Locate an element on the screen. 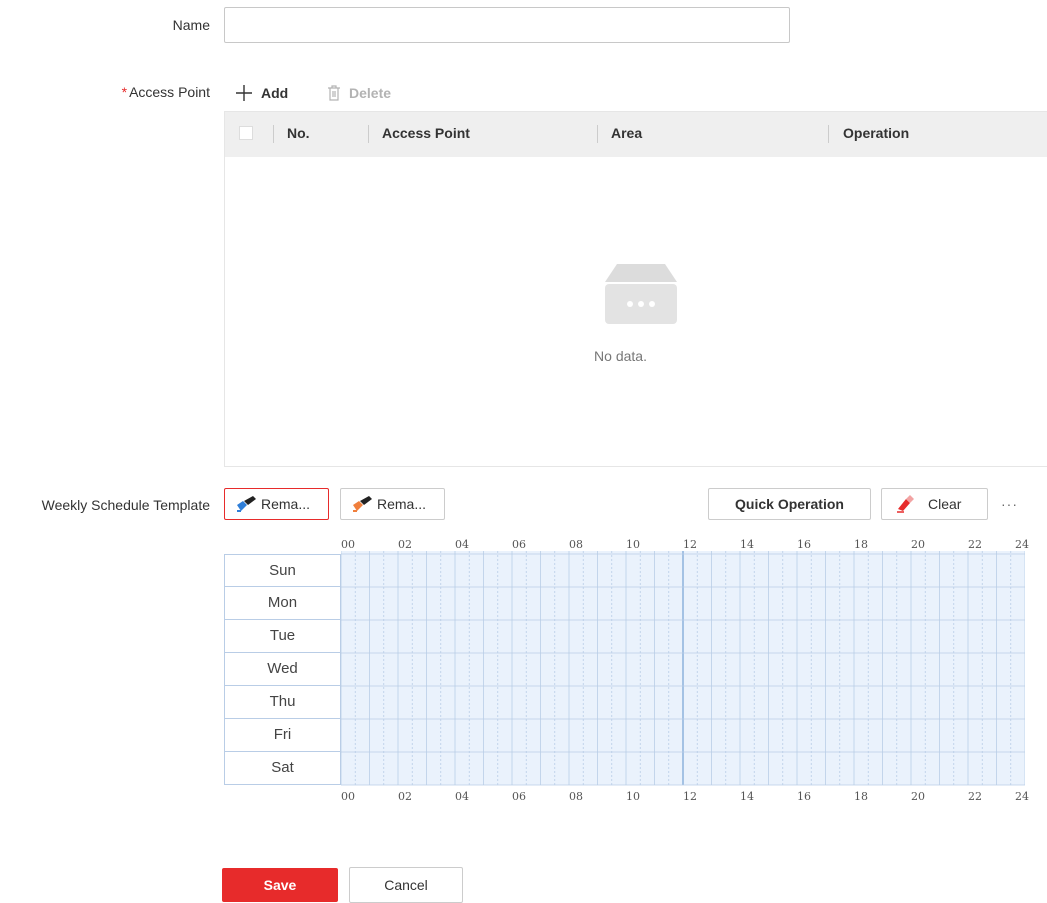 The image size is (1047, 903). bottom-hour-label: 12 is located at coordinates (690, 796).